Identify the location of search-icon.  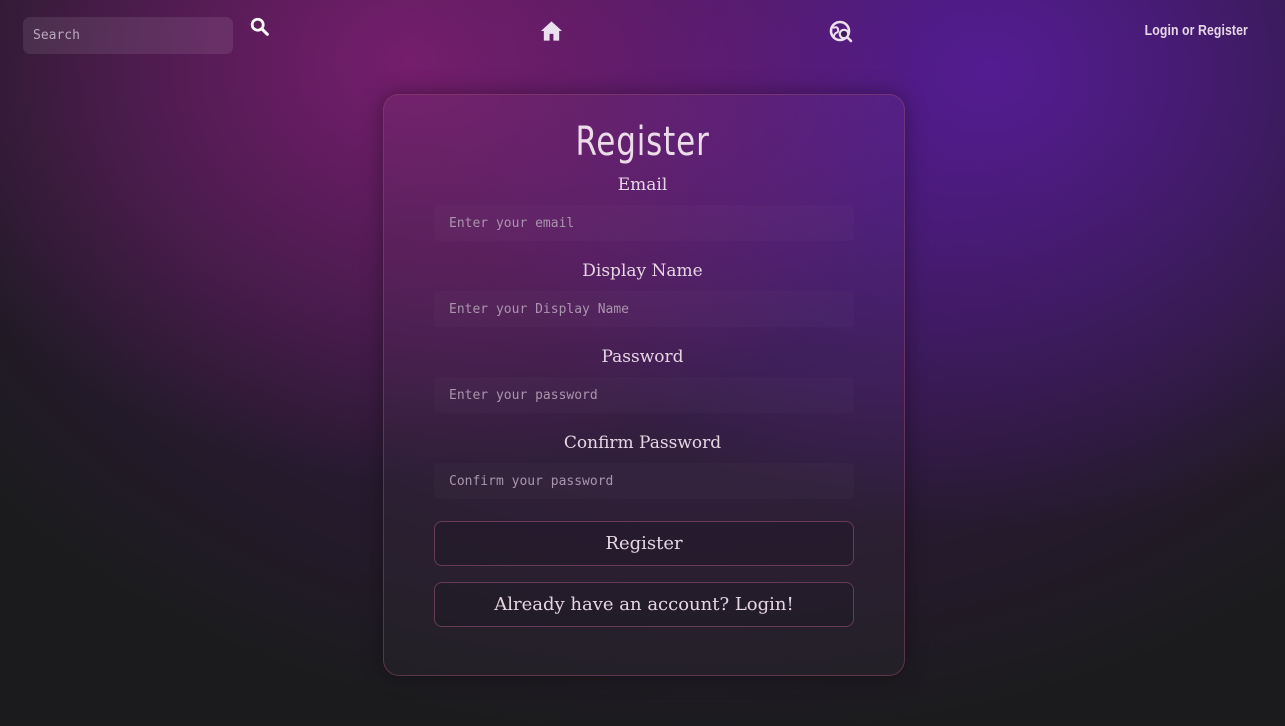
(259, 26).